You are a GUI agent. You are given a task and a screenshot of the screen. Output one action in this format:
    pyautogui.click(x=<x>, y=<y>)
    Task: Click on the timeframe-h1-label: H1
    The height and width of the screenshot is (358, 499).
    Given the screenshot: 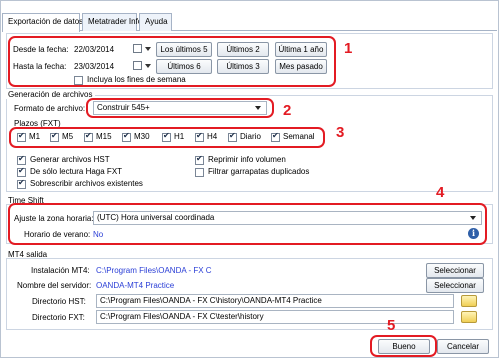 What is the action you would take?
    pyautogui.click(x=179, y=136)
    